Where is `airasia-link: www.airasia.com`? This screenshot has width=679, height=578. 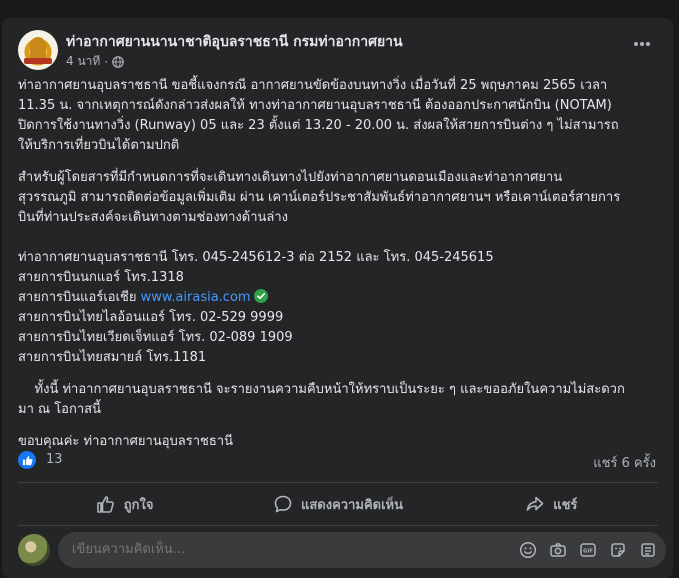
airasia-link: www.airasia.com is located at coordinates (196, 297).